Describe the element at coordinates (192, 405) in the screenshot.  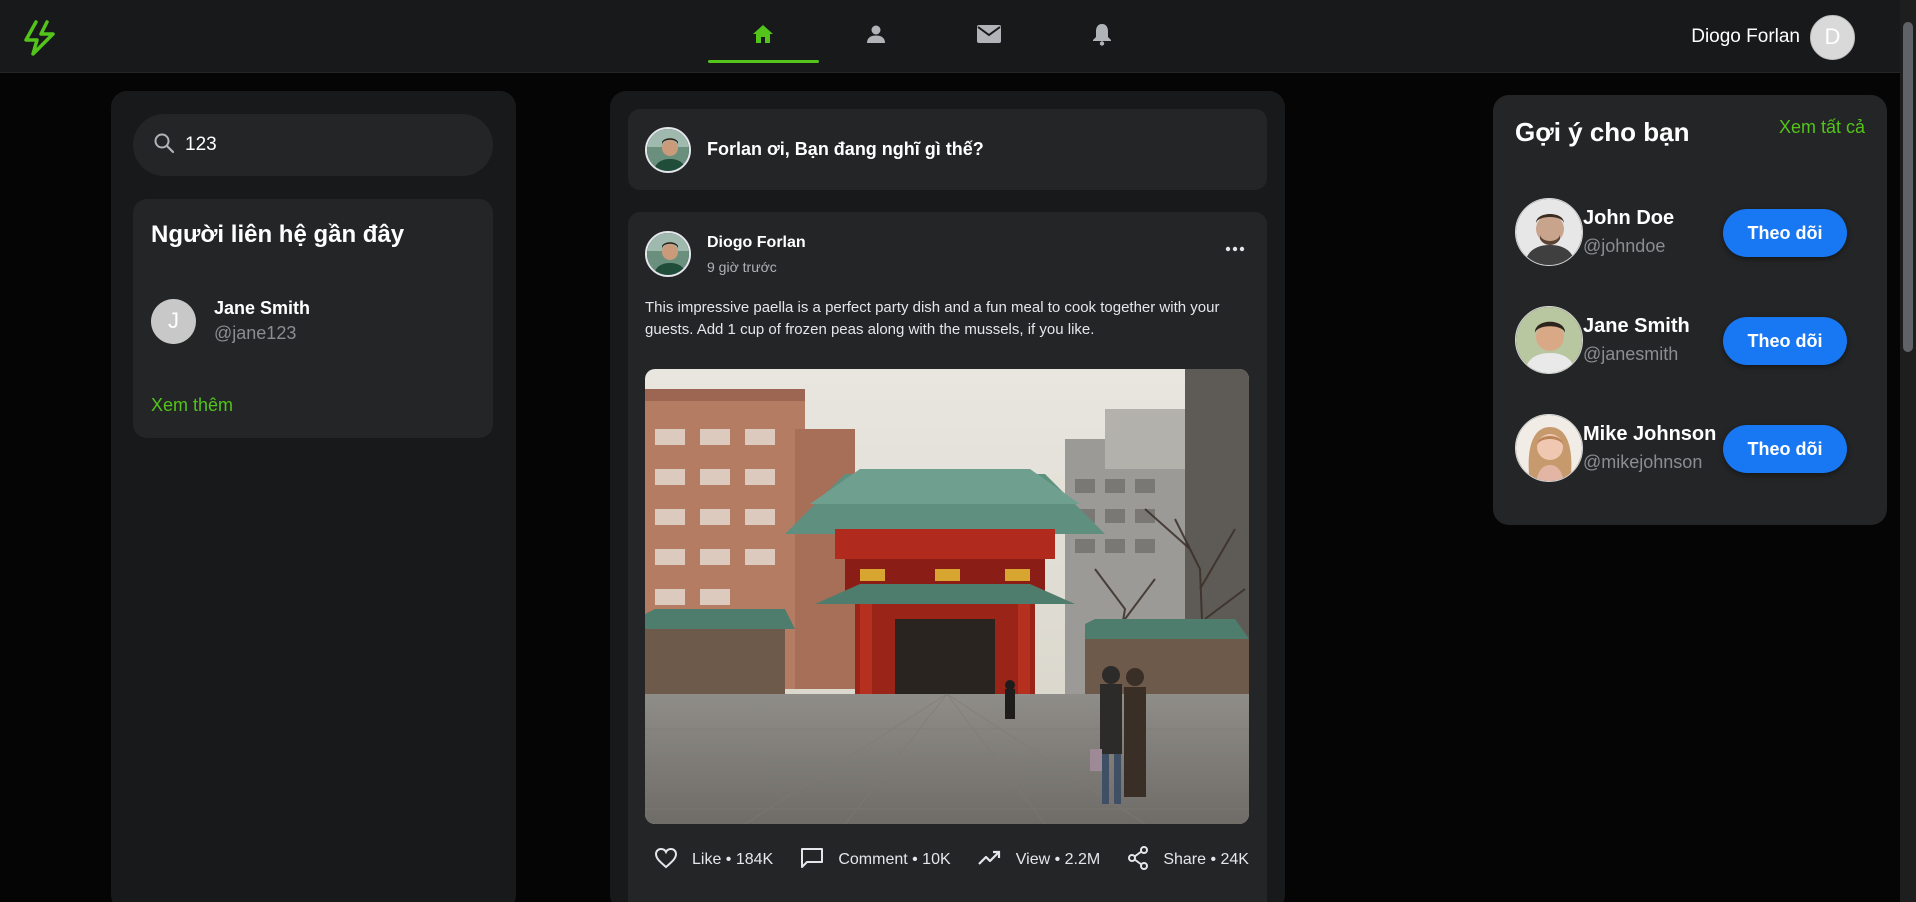
I see `see-more-link: Xem thêm` at that location.